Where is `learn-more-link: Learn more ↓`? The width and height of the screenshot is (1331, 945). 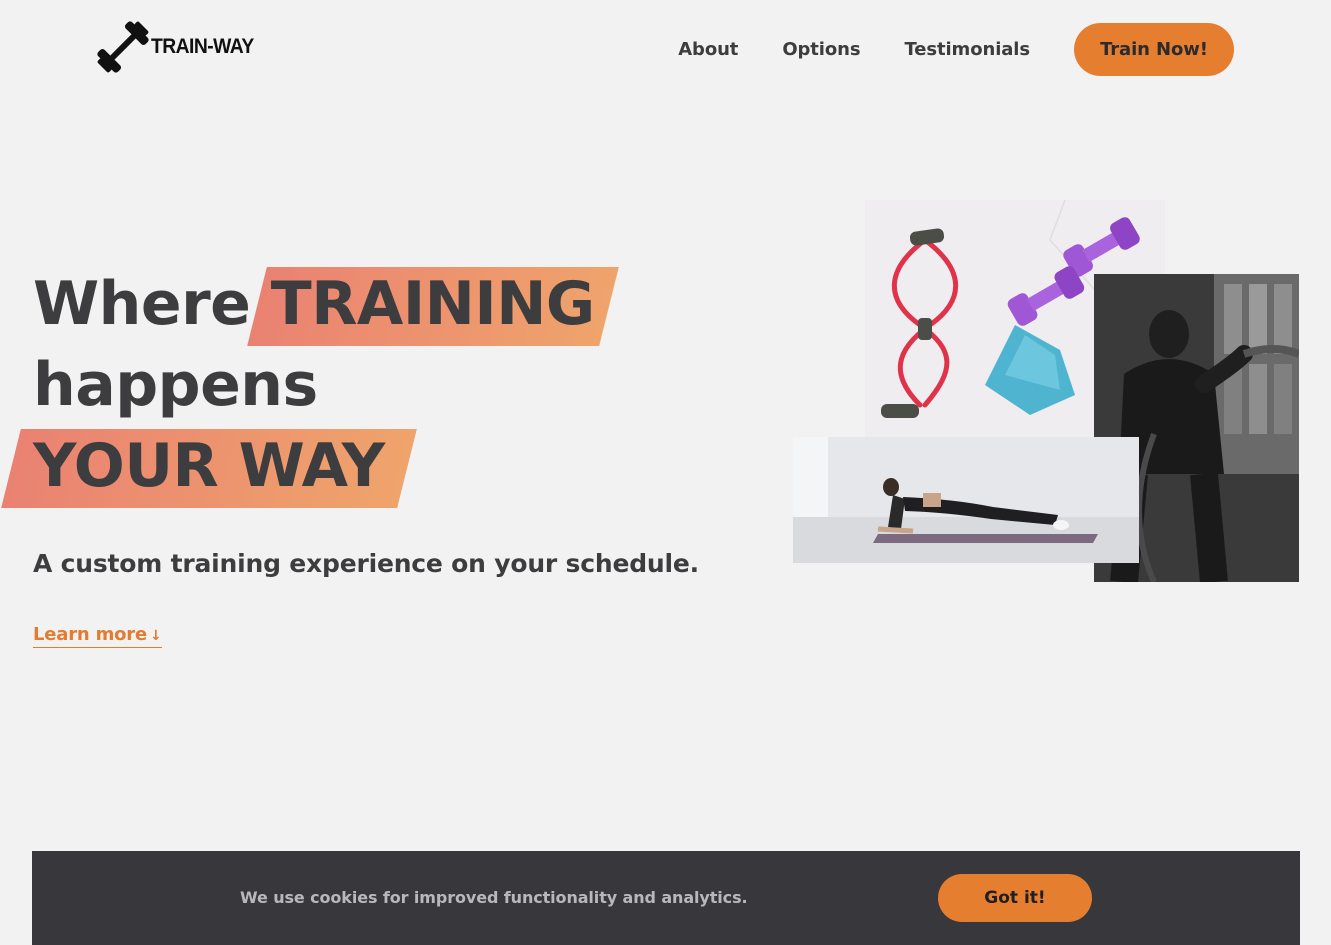
learn-more-link: Learn more ↓ is located at coordinates (97, 636).